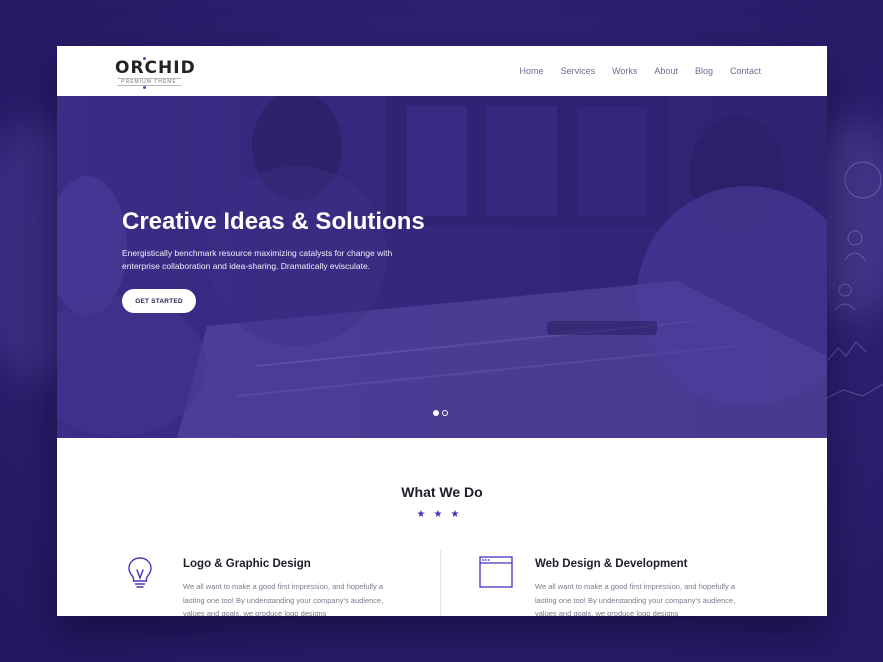 The image size is (883, 662). Describe the element at coordinates (442, 492) in the screenshot. I see `section-title: What We Do` at that location.